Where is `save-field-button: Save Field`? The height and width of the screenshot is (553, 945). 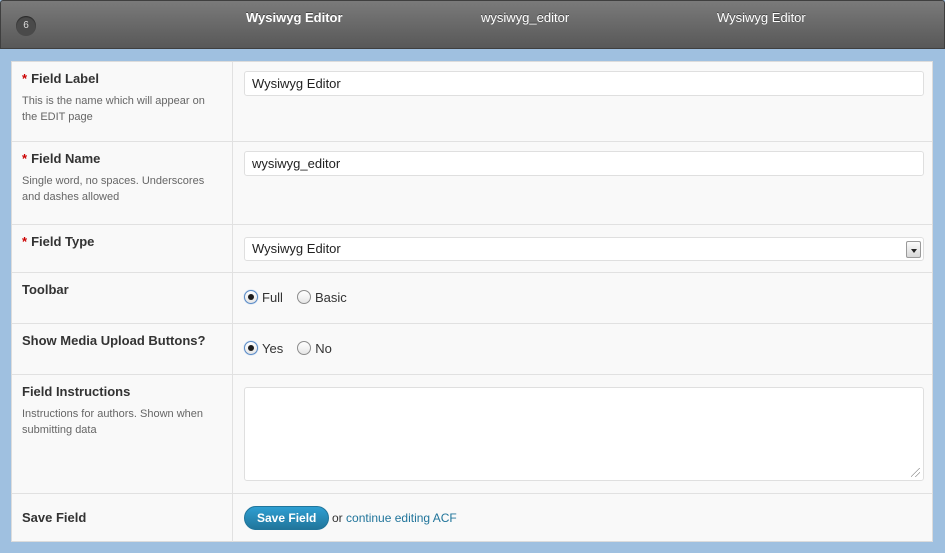 save-field-button: Save Field is located at coordinates (287, 518).